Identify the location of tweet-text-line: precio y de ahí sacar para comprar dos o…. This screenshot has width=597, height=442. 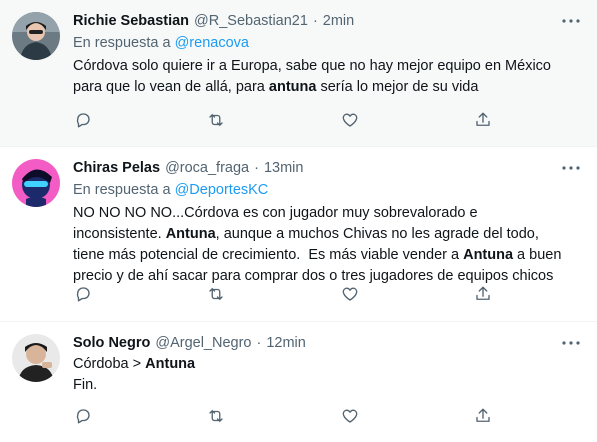
(313, 276).